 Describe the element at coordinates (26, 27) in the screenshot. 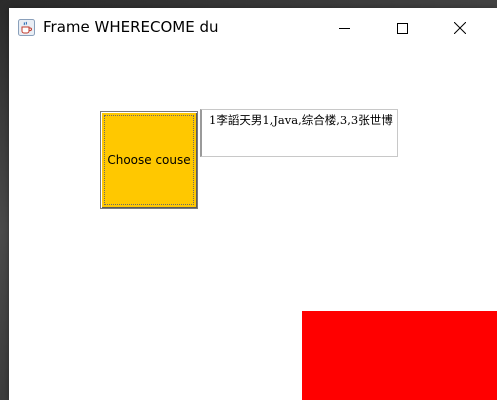

I see `java-cup-icon` at that location.